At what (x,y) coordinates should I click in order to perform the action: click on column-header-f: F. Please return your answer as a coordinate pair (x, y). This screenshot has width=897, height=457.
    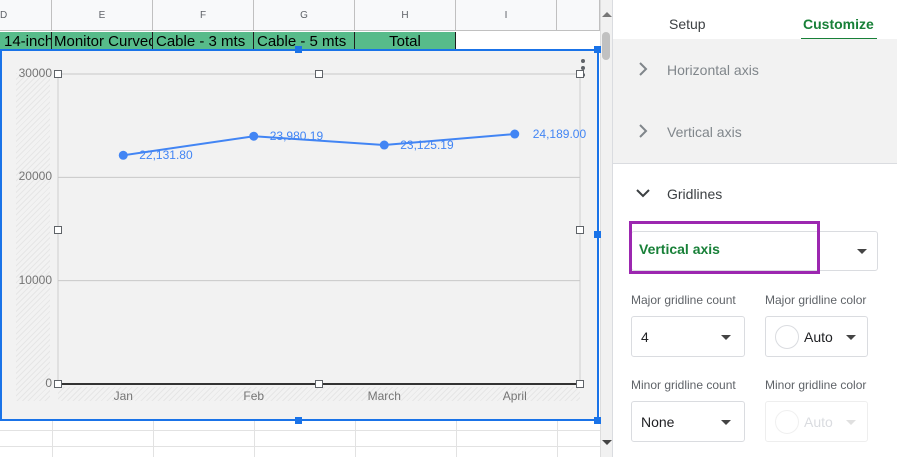
    Looking at the image, I should click on (203, 15).